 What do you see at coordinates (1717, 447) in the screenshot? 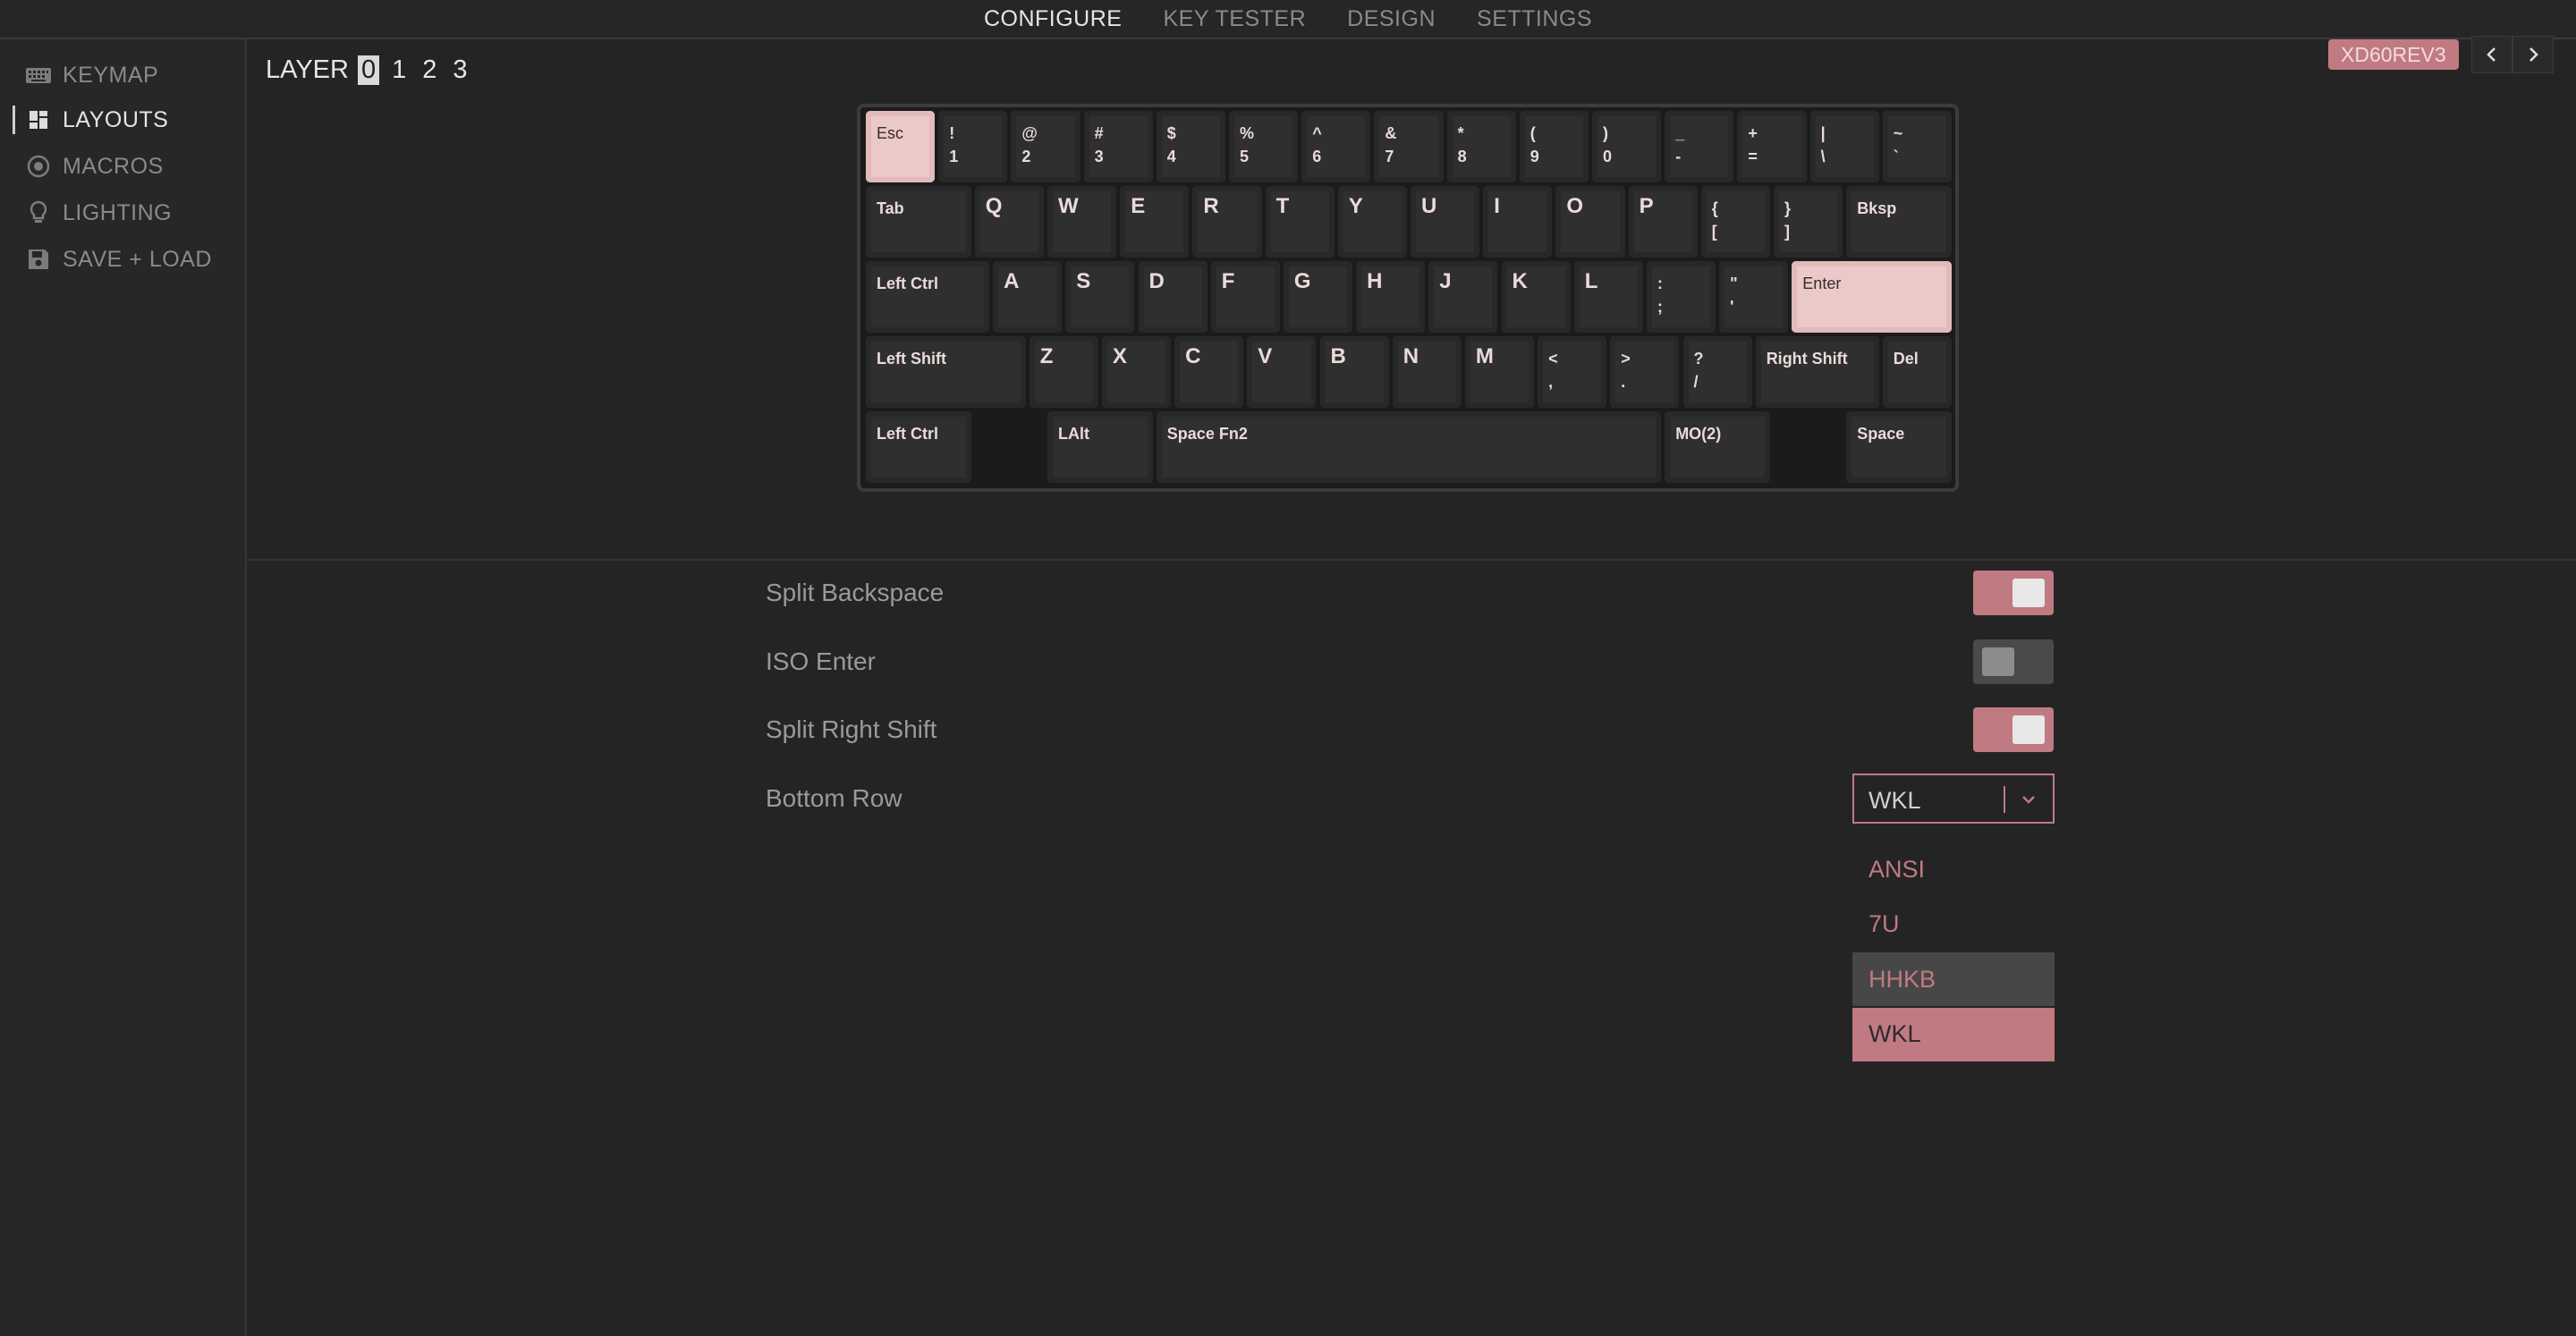
I see `key-mo(2): MO(2)` at bounding box center [1717, 447].